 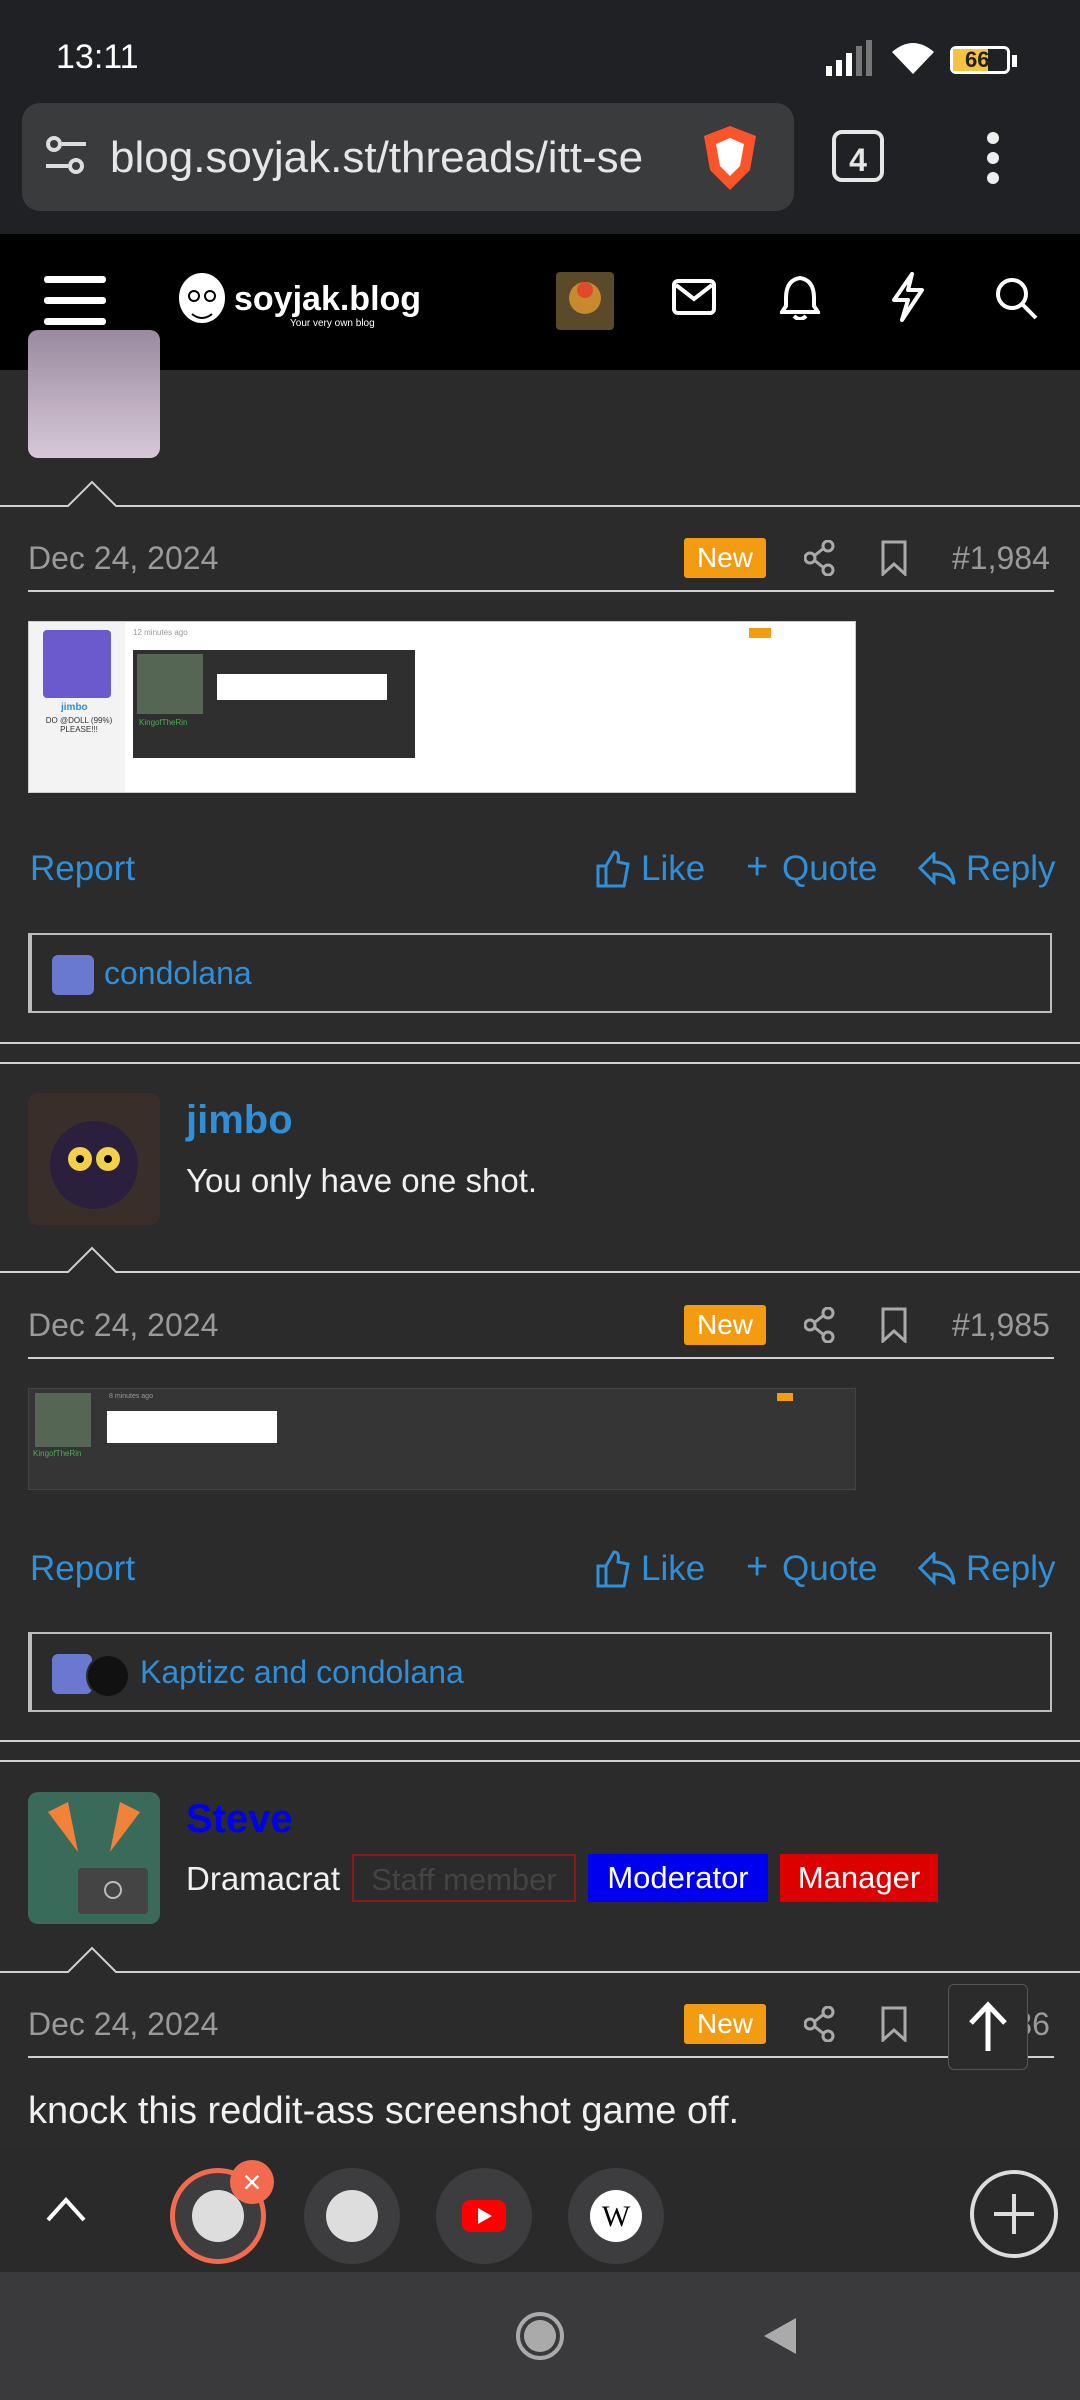 I want to click on thumb-time: 12 minutes ago, so click(x=160, y=632).